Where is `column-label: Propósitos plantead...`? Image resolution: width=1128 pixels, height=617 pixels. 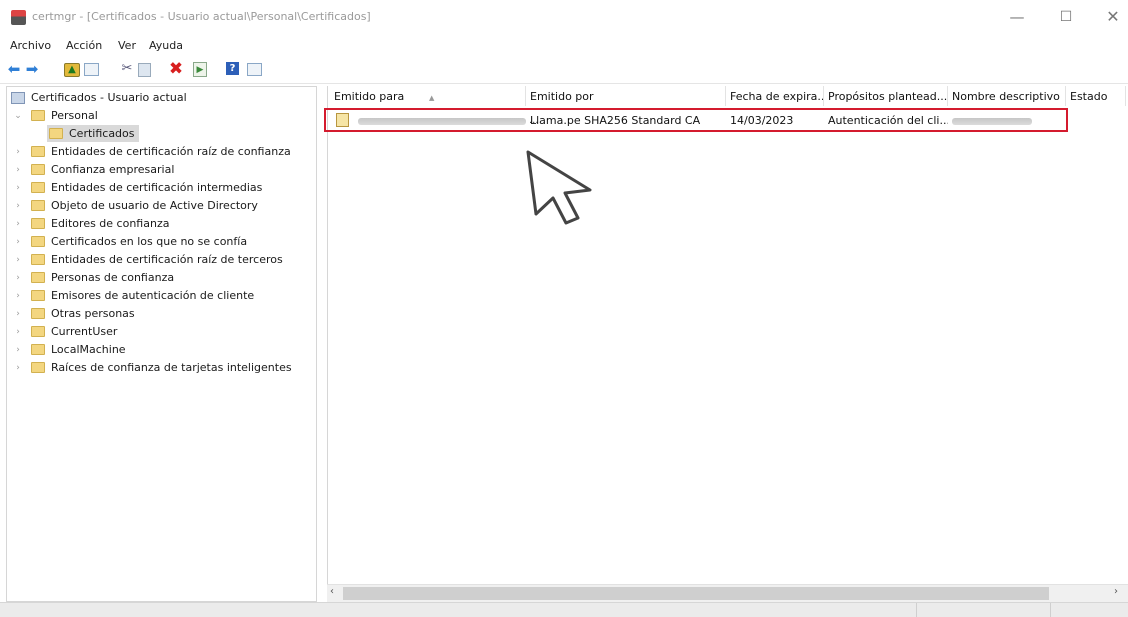 column-label: Propósitos plantead... is located at coordinates (888, 96).